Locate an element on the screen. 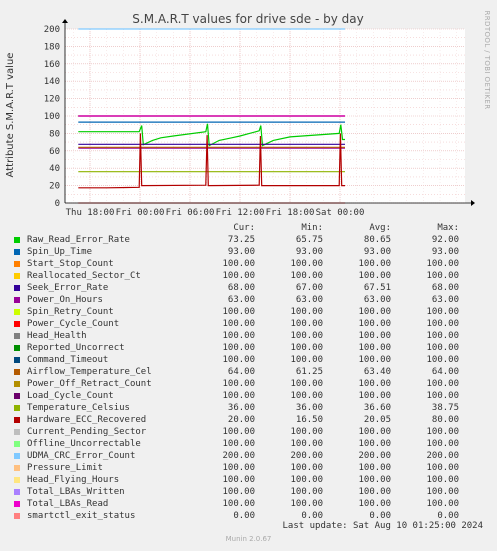  legend-name: Command_Timeout is located at coordinates (68, 360).